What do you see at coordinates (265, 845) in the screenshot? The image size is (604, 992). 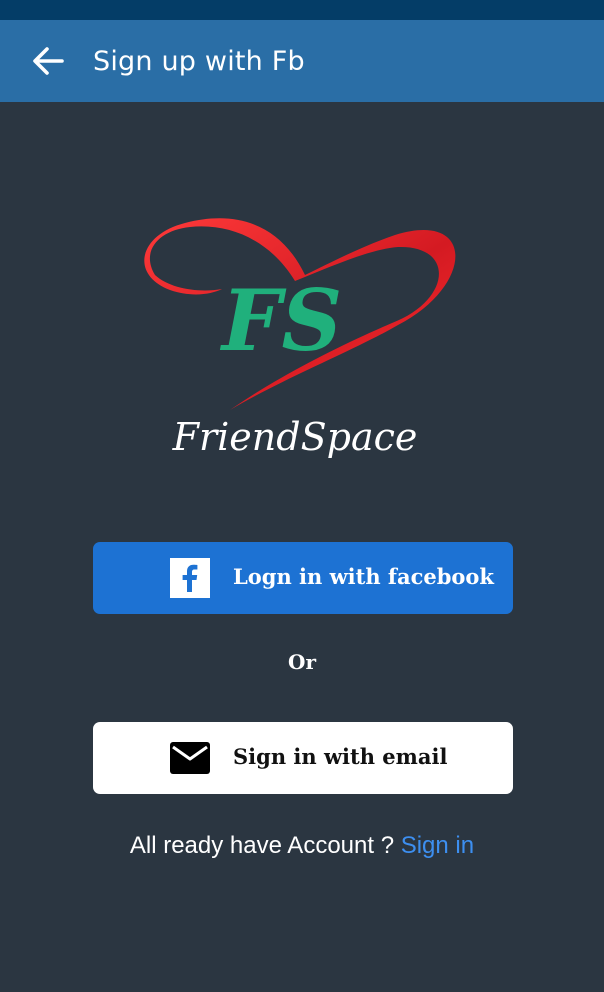 I see `existing-account-prompt: All ready have Account ?` at bounding box center [265, 845].